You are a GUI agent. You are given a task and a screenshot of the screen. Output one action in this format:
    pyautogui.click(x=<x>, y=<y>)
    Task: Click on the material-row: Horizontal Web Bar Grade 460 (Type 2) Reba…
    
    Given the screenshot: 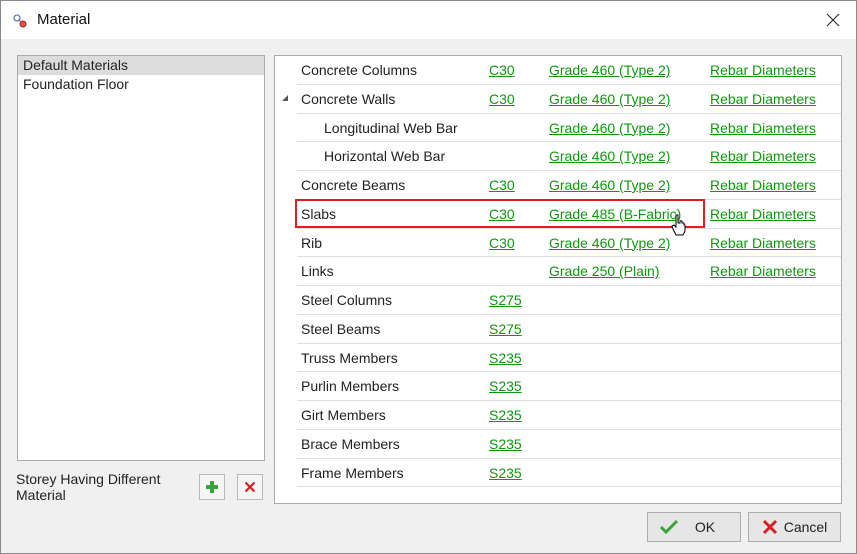 What is the action you would take?
    pyautogui.click(x=569, y=156)
    